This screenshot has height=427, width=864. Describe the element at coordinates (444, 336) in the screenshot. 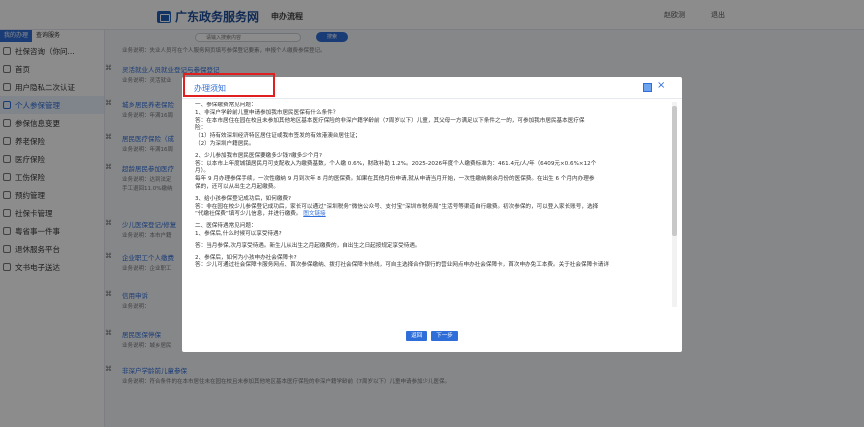

I see `next-button: 下一步` at that location.